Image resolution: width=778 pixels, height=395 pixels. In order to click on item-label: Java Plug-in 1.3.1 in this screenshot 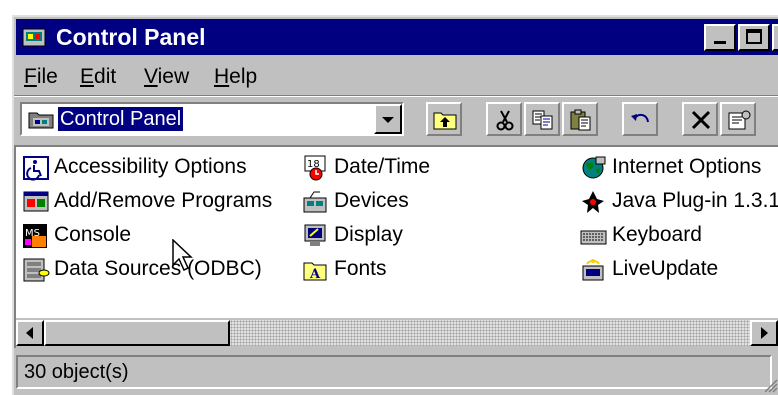, I will do `click(695, 200)`.